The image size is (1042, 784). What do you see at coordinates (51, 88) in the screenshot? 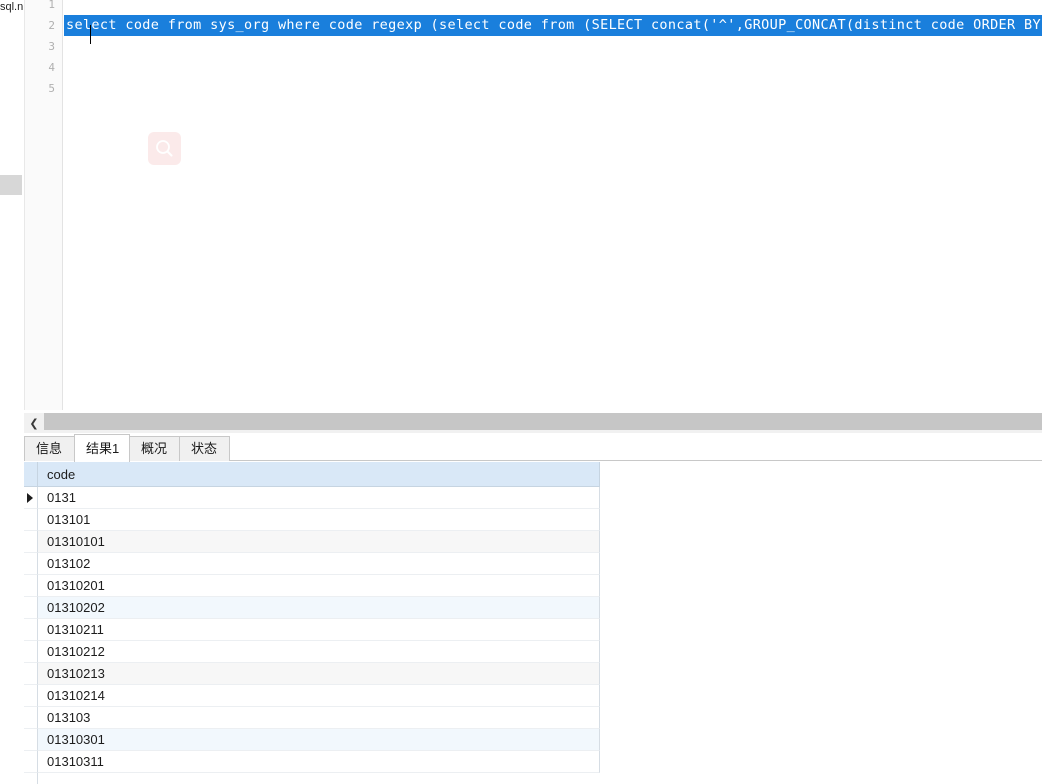
I see `line-number: 5` at bounding box center [51, 88].